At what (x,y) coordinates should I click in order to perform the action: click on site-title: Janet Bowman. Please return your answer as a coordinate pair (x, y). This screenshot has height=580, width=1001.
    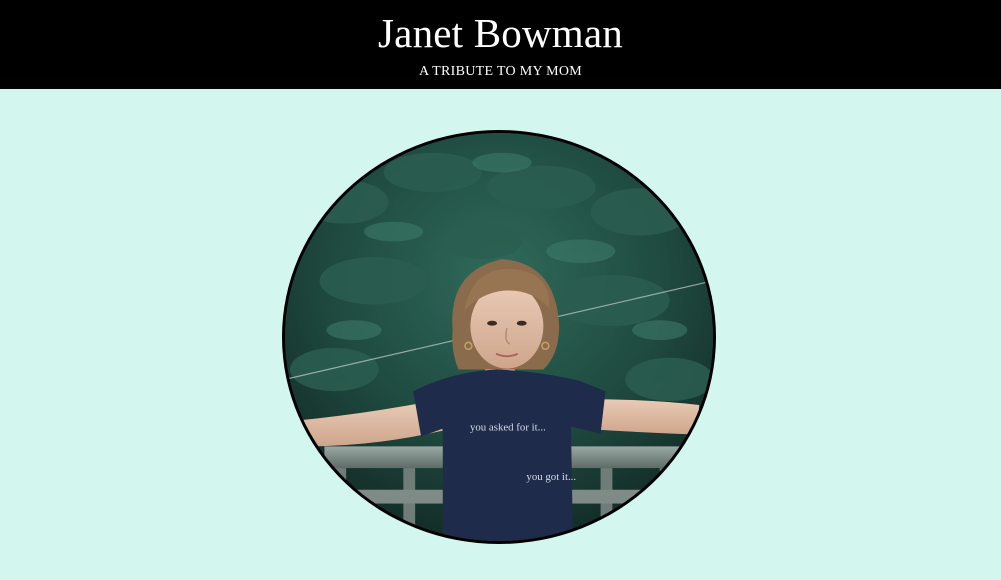
    Looking at the image, I should click on (500, 33).